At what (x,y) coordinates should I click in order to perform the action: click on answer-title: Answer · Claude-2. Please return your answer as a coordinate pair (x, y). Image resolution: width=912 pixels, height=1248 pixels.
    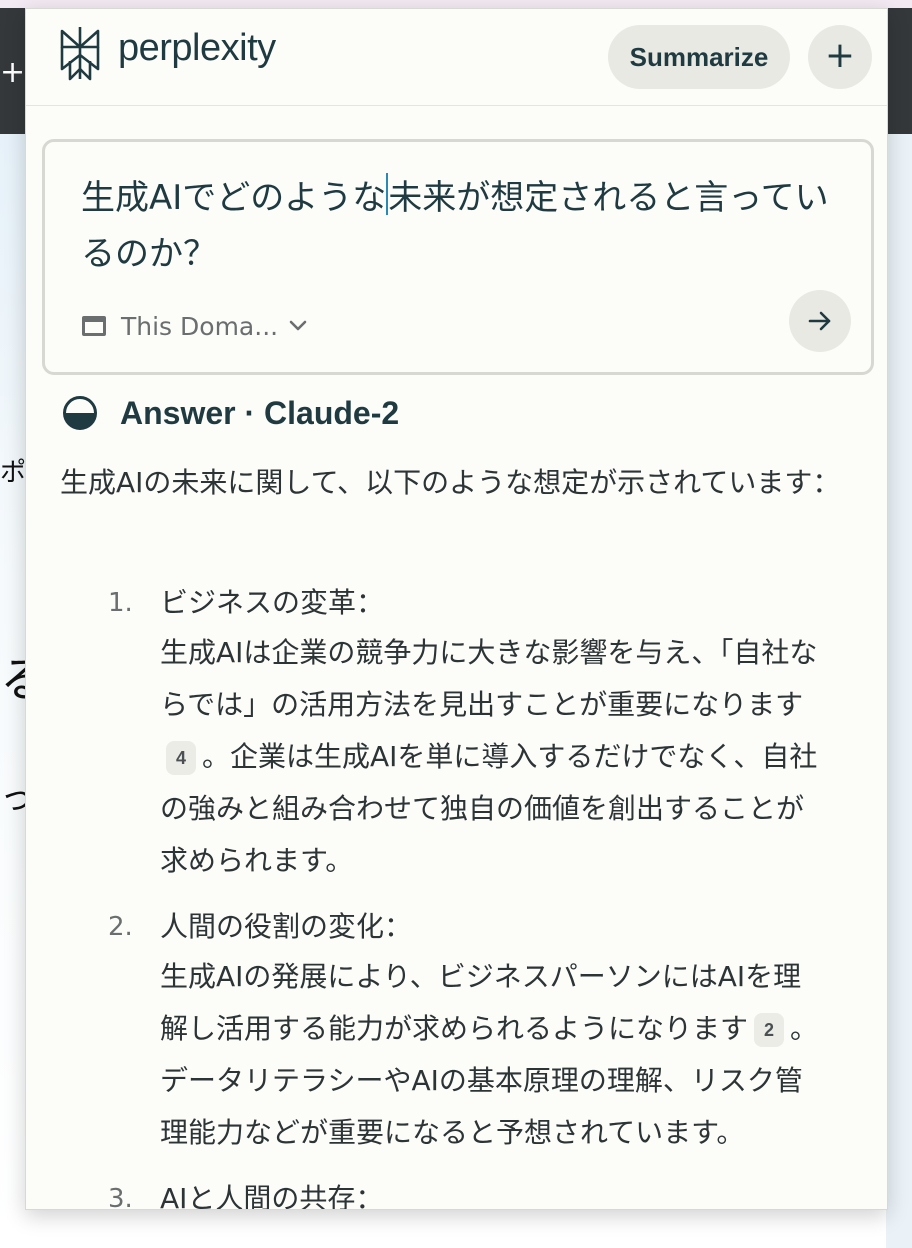
    Looking at the image, I should click on (260, 412).